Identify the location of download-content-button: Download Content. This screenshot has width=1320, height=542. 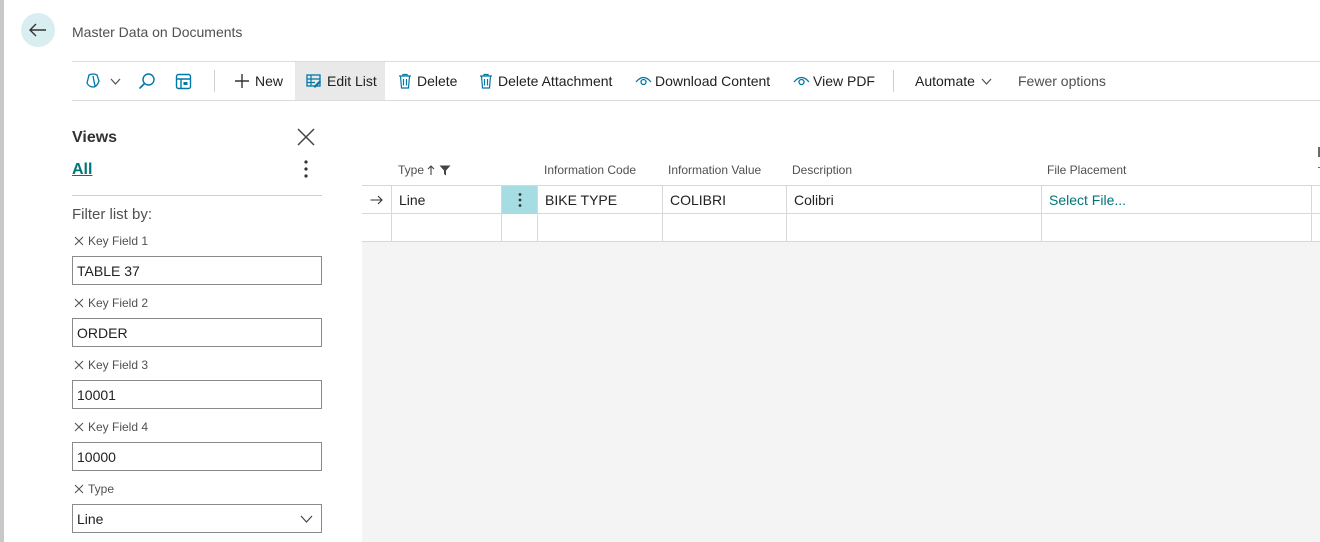
(702, 81).